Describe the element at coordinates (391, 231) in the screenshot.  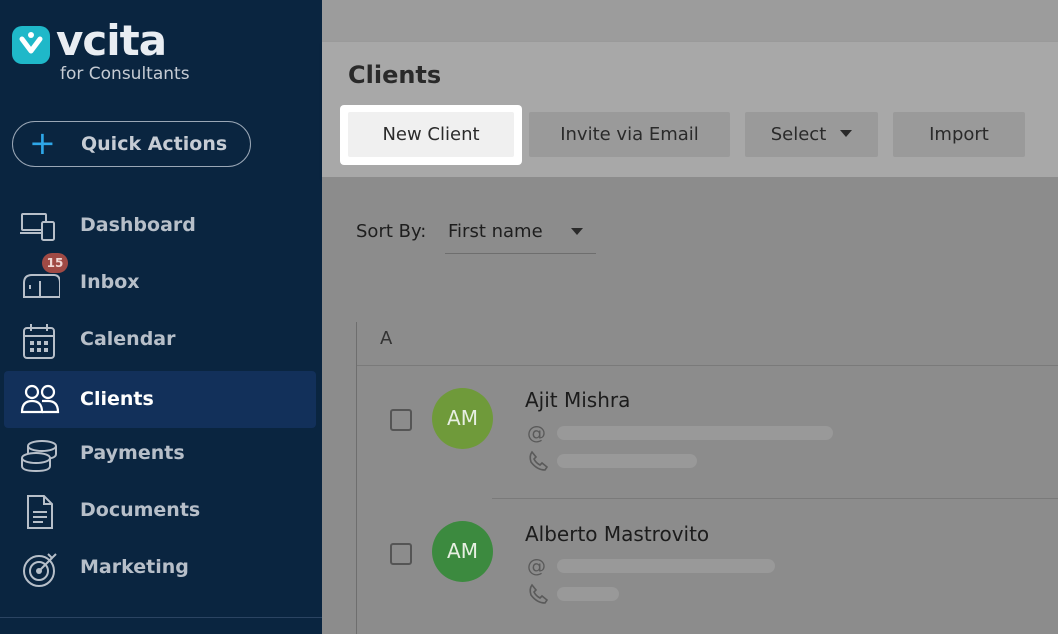
I see `sort-by-label: Sort By:` at that location.